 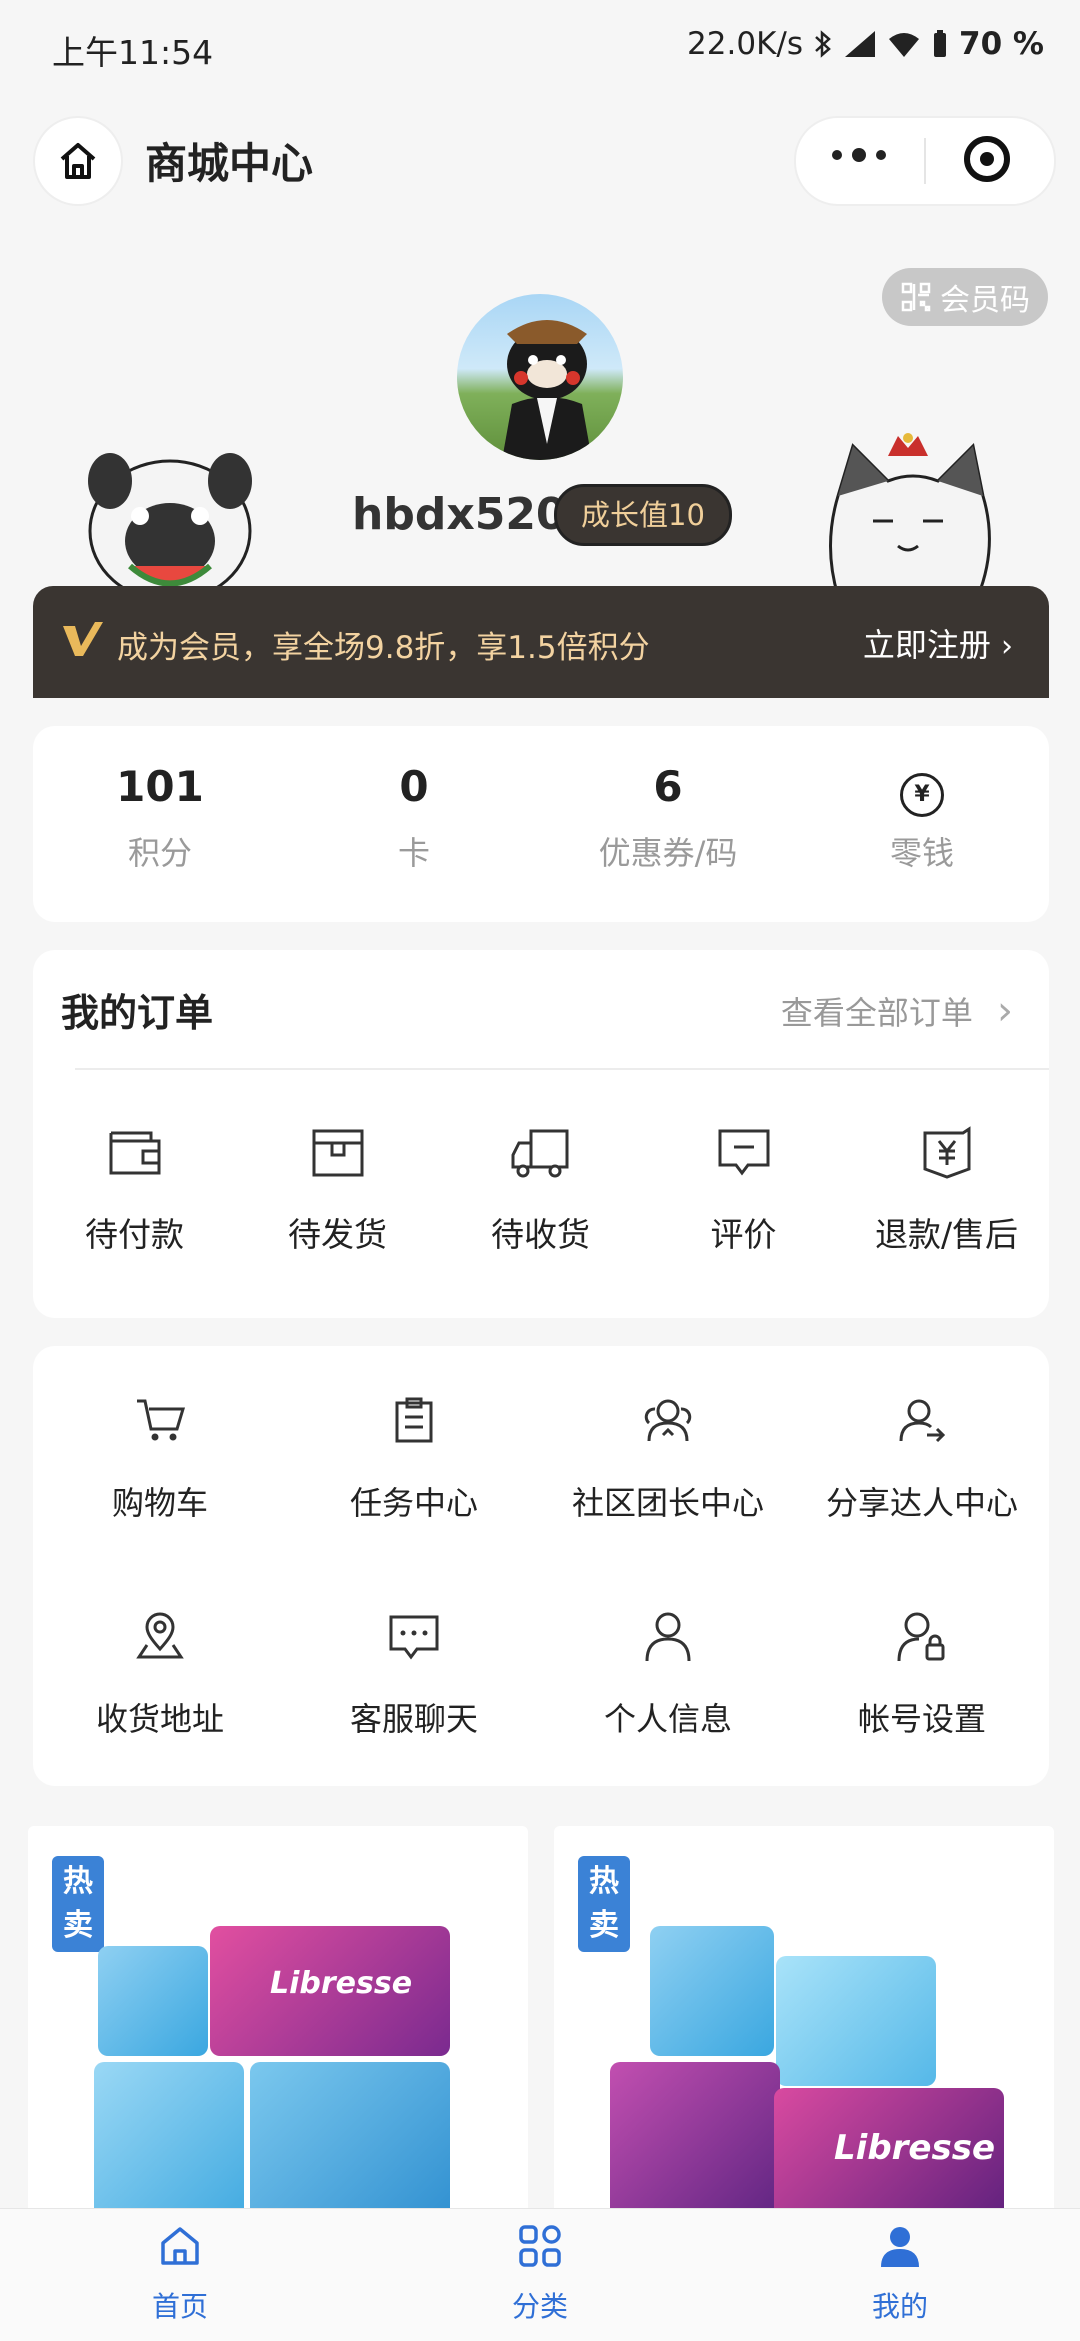 What do you see at coordinates (539, 2306) in the screenshot?
I see `tab-category-label: 分类` at bounding box center [539, 2306].